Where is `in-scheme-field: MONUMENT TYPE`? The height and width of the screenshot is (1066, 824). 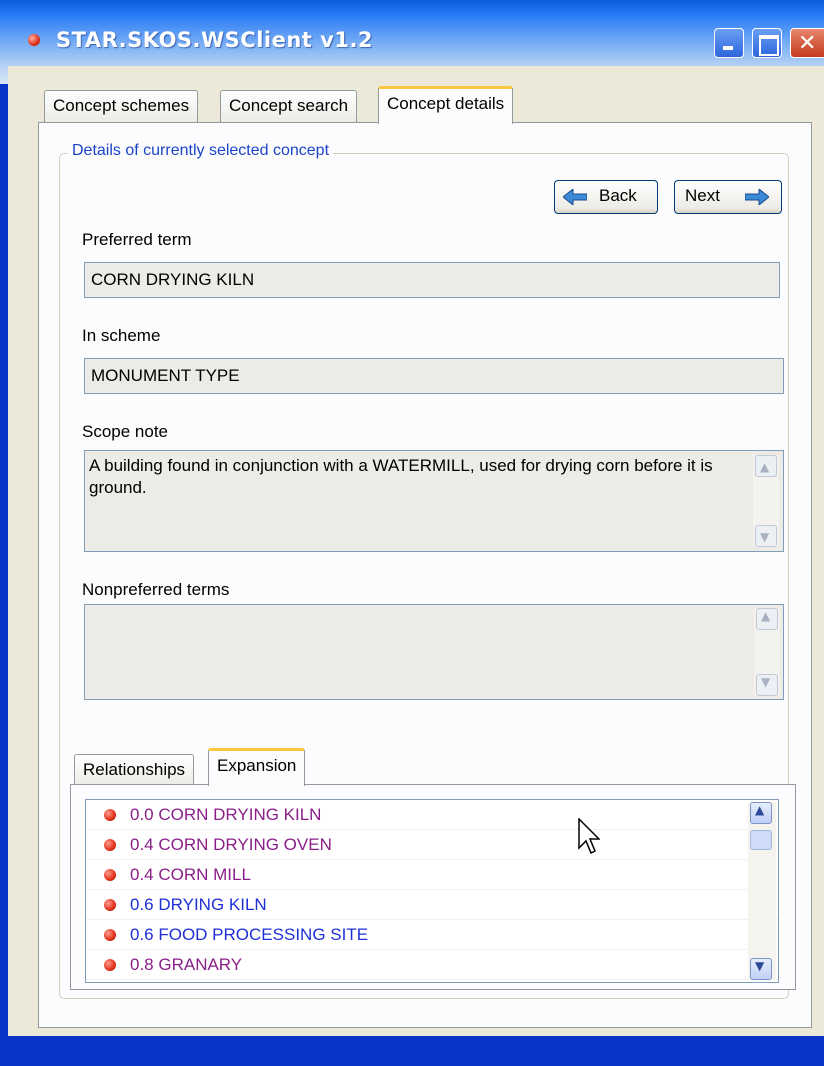 in-scheme-field: MONUMENT TYPE is located at coordinates (434, 376).